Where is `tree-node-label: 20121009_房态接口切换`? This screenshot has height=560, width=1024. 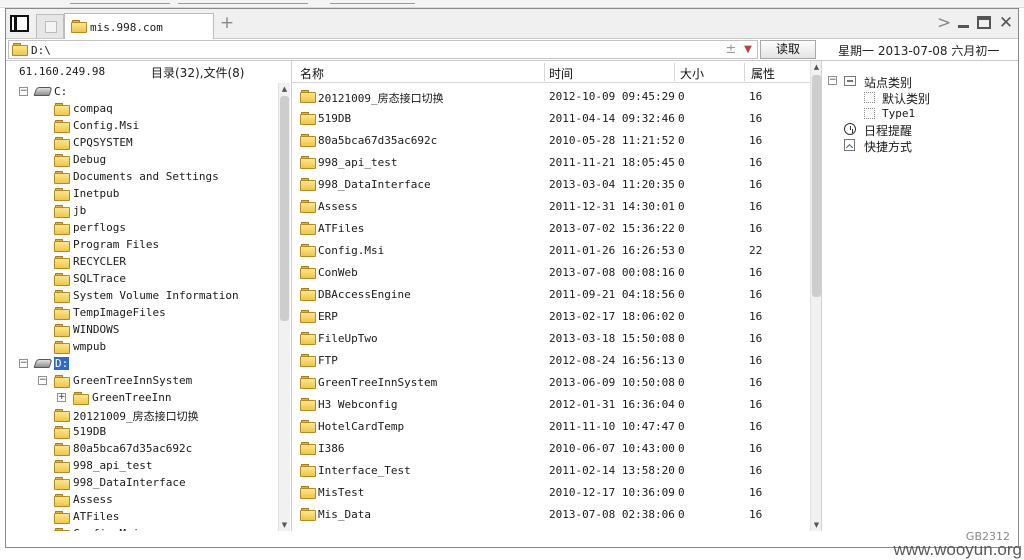 tree-node-label: 20121009_房态接口切换 is located at coordinates (136, 416).